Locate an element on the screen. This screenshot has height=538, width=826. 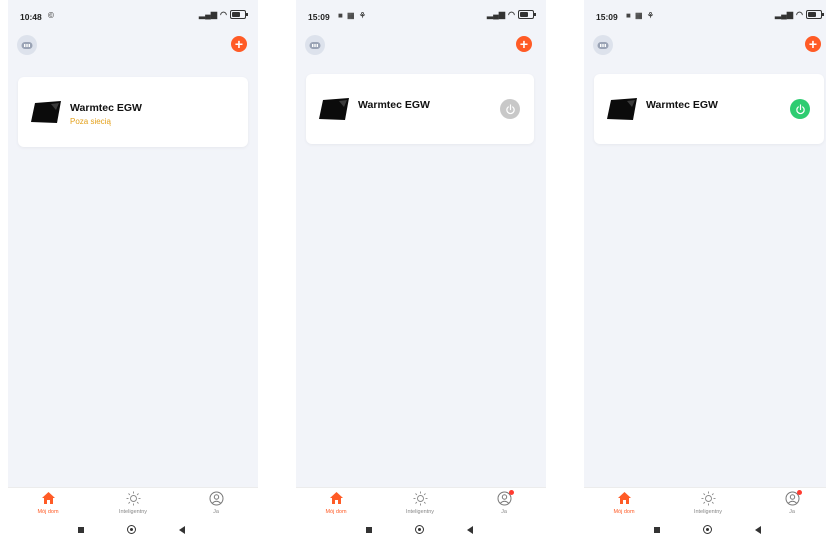
device-status: Poza siecią is located at coordinates (90, 121).